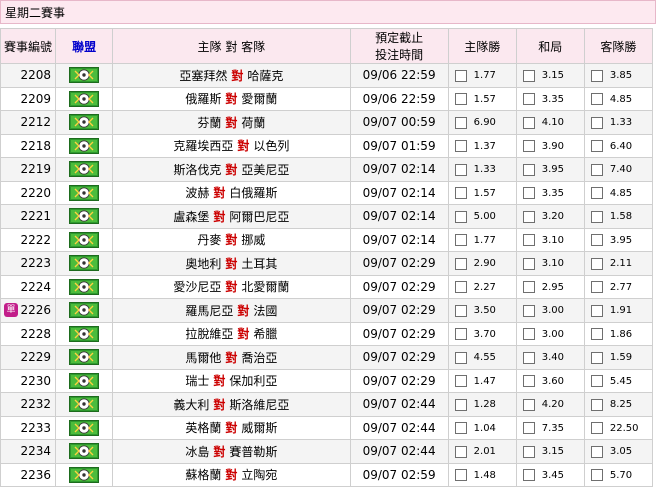 The height and width of the screenshot is (487, 656). I want to click on home-win-cell: 1.37, so click(482, 145).